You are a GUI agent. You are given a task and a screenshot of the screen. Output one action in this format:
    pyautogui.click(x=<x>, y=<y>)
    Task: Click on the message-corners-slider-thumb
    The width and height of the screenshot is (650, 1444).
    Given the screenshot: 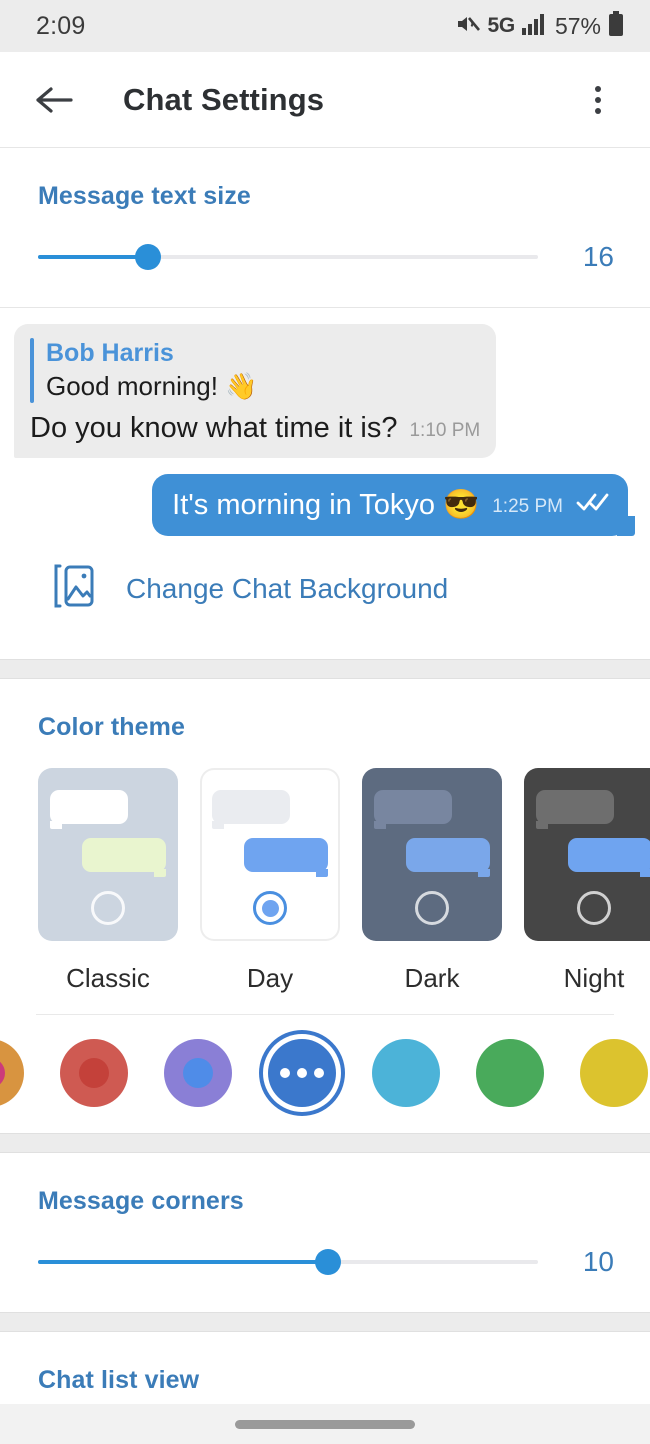 What is the action you would take?
    pyautogui.click(x=328, y=1262)
    